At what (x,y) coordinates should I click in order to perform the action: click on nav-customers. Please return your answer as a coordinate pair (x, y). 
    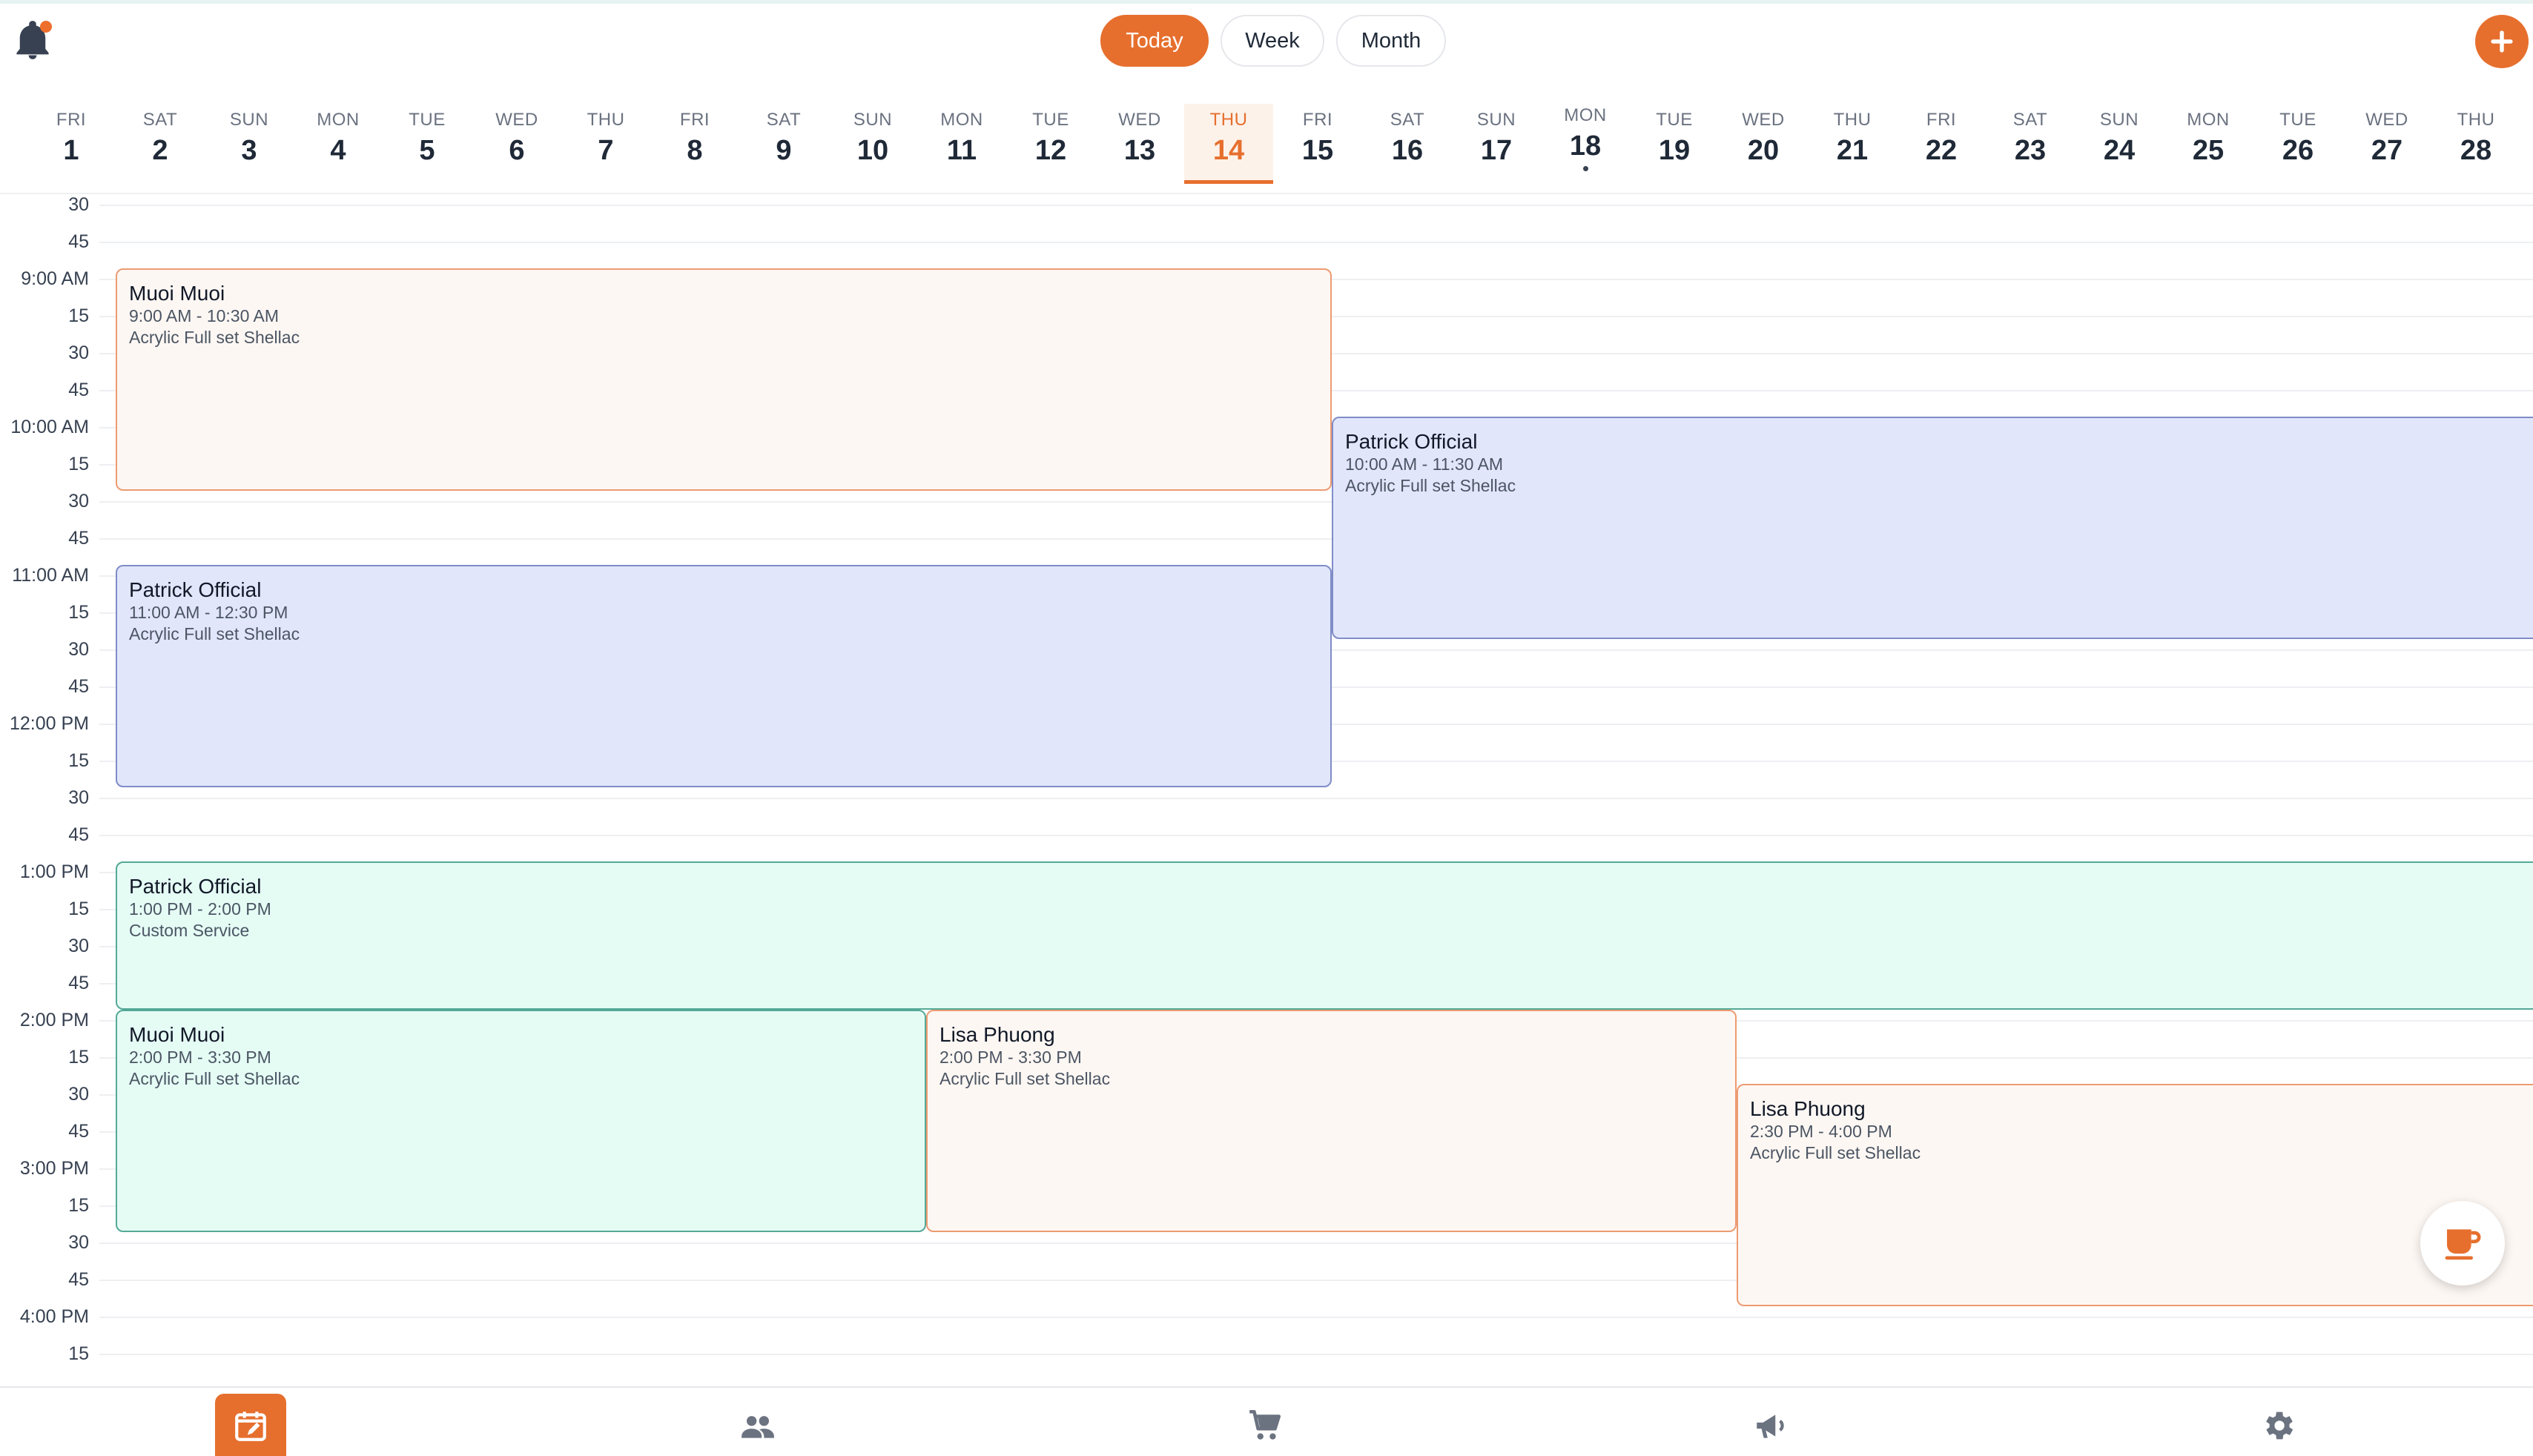
    Looking at the image, I should click on (757, 1425).